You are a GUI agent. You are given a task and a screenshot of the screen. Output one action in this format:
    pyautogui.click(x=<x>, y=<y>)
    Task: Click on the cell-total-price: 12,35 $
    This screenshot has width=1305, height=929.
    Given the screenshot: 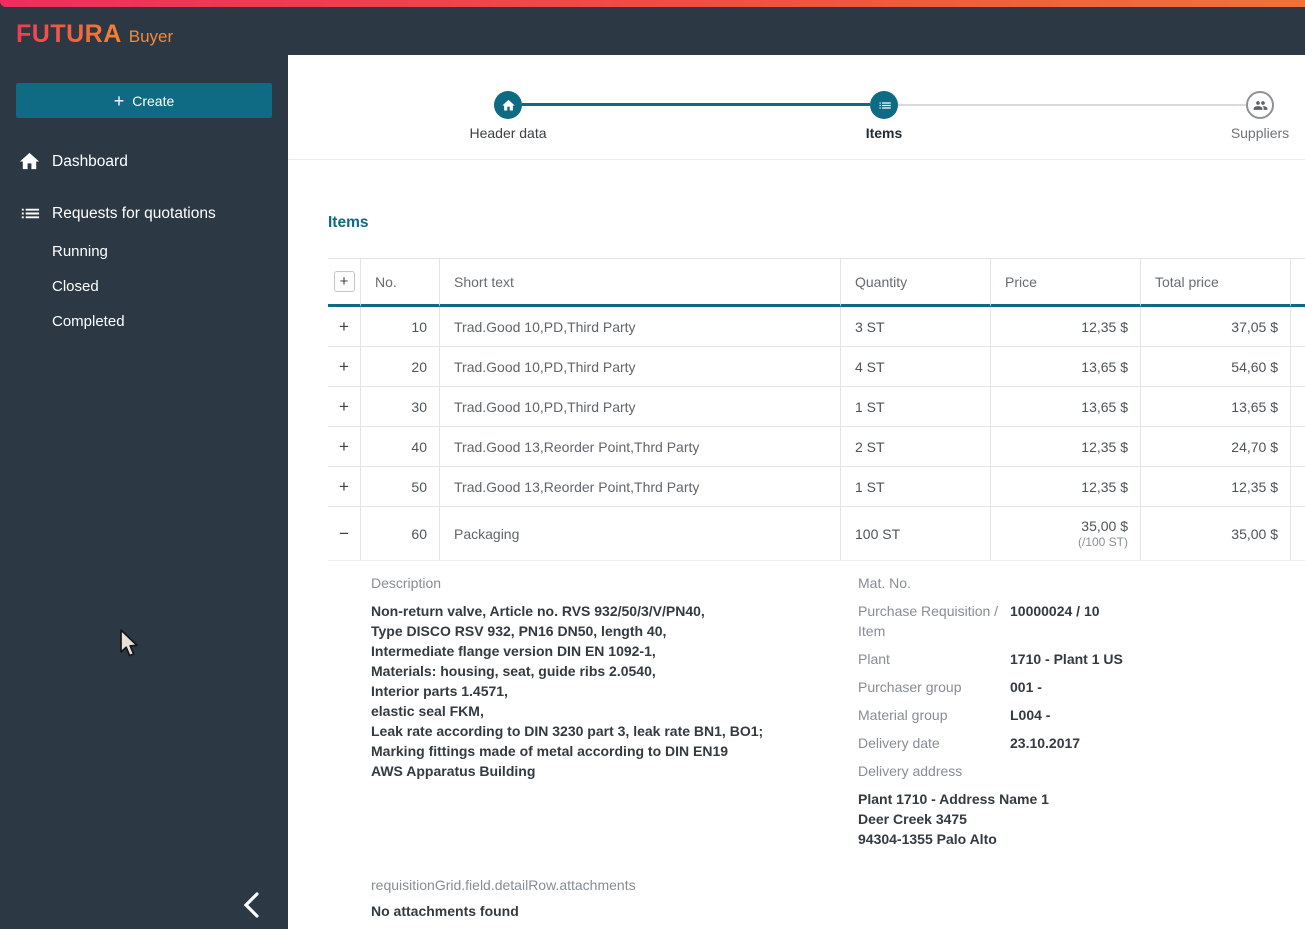 What is the action you would take?
    pyautogui.click(x=1216, y=487)
    